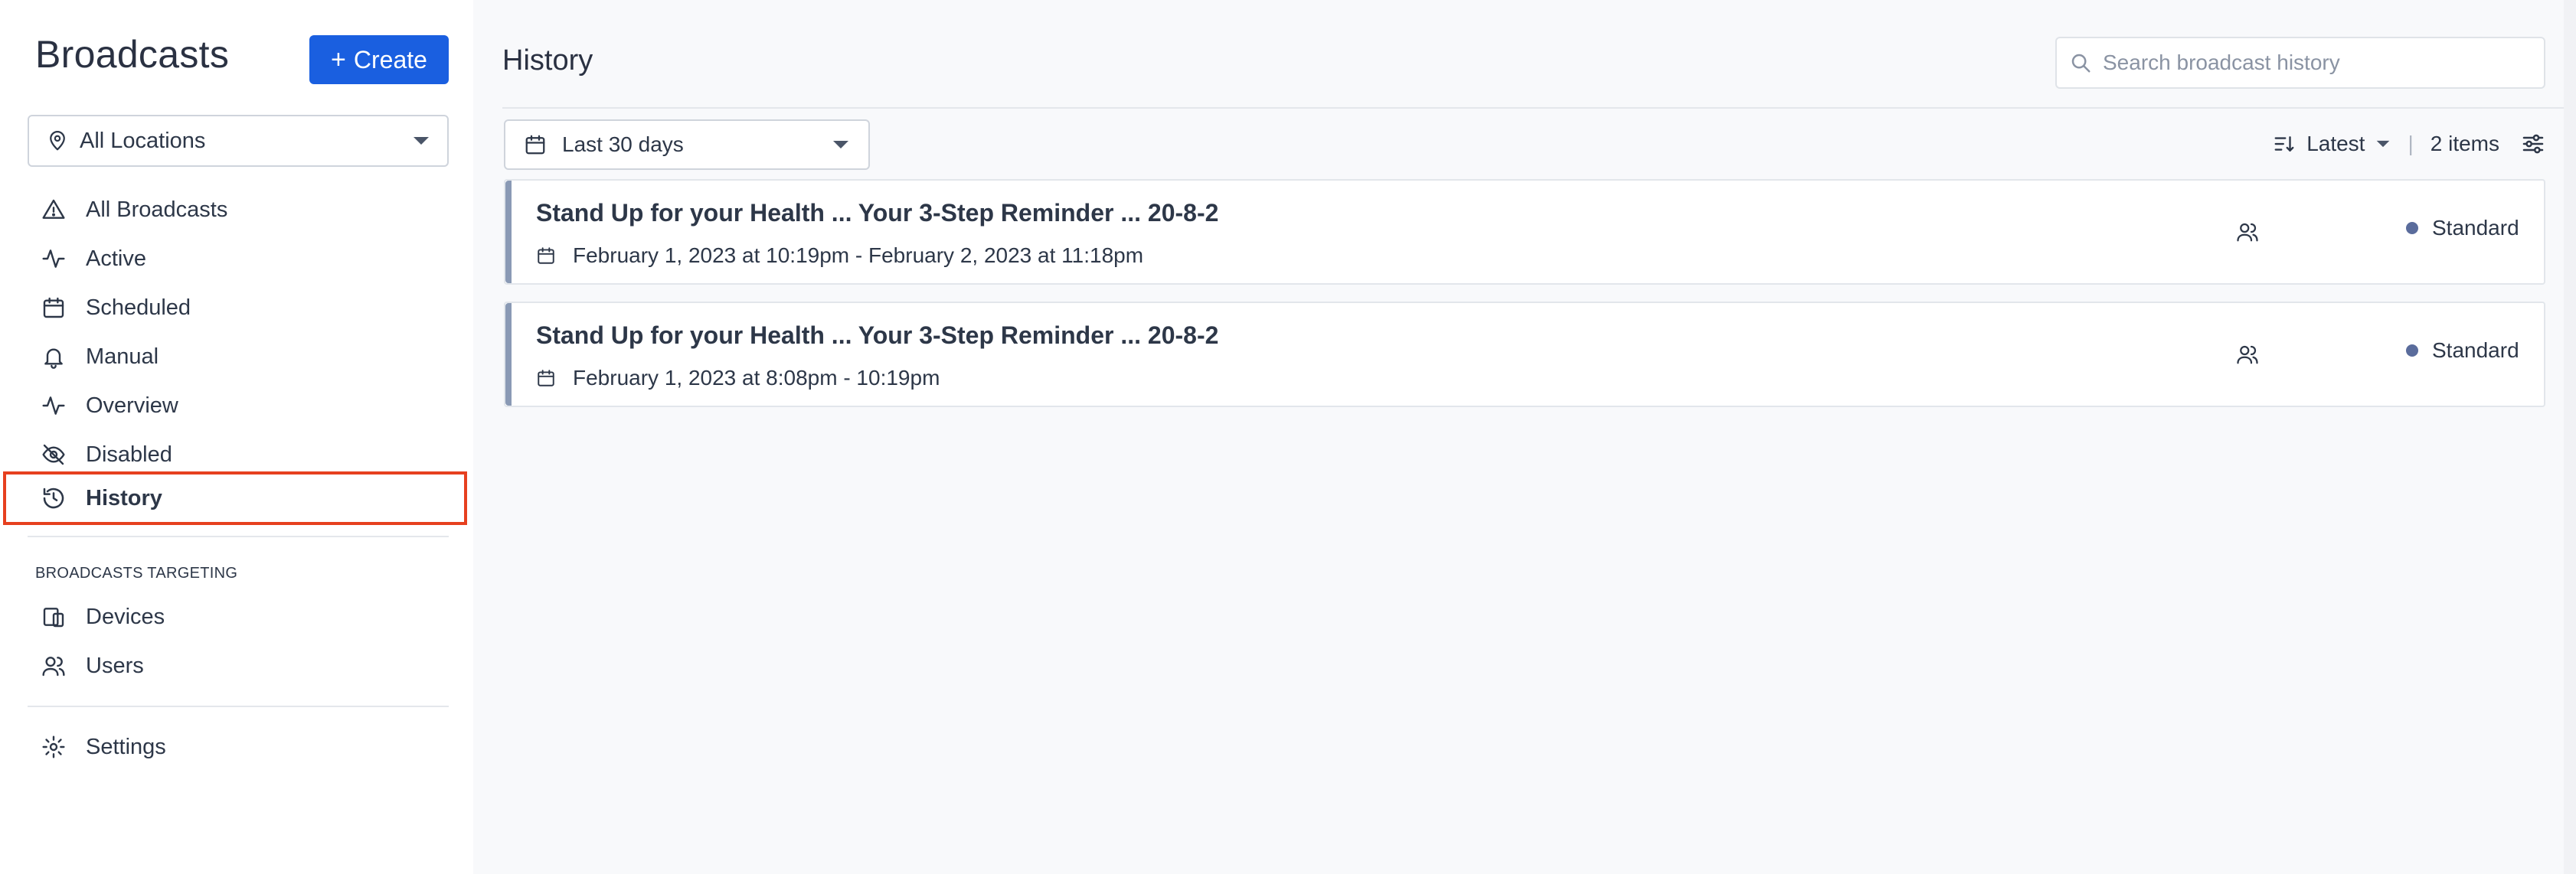  What do you see at coordinates (236, 356) in the screenshot?
I see `nav-item-manual: Manual` at bounding box center [236, 356].